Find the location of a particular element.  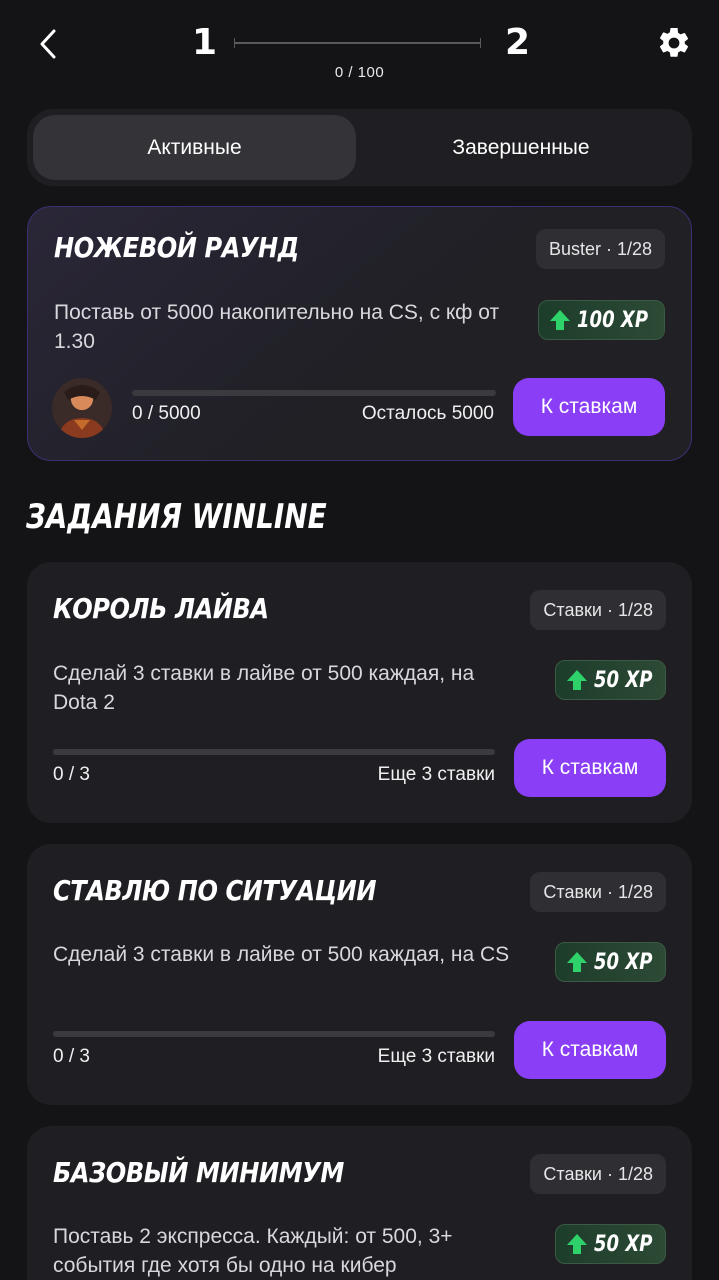

header: 1 2 0 / 100 is located at coordinates (359, 50).